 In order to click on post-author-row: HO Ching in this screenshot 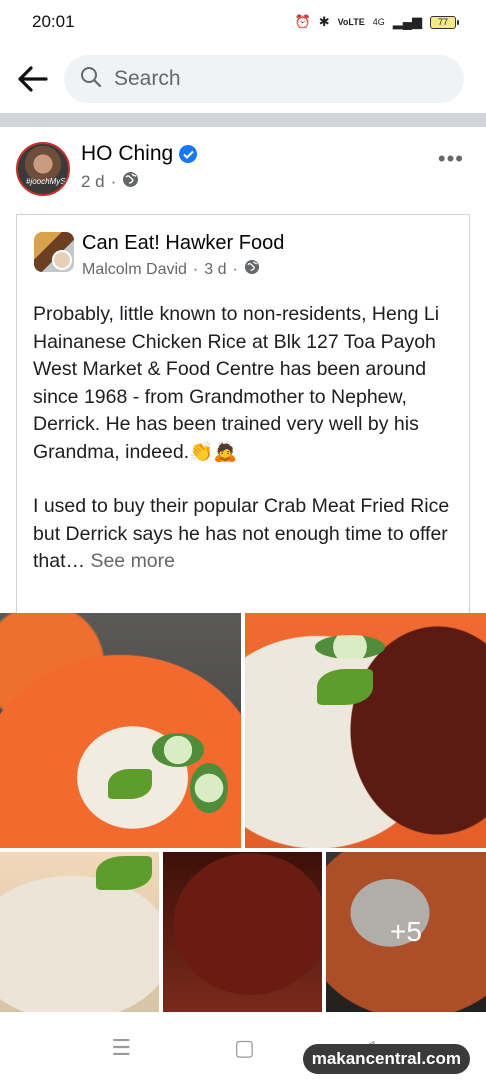, I will do `click(139, 154)`.